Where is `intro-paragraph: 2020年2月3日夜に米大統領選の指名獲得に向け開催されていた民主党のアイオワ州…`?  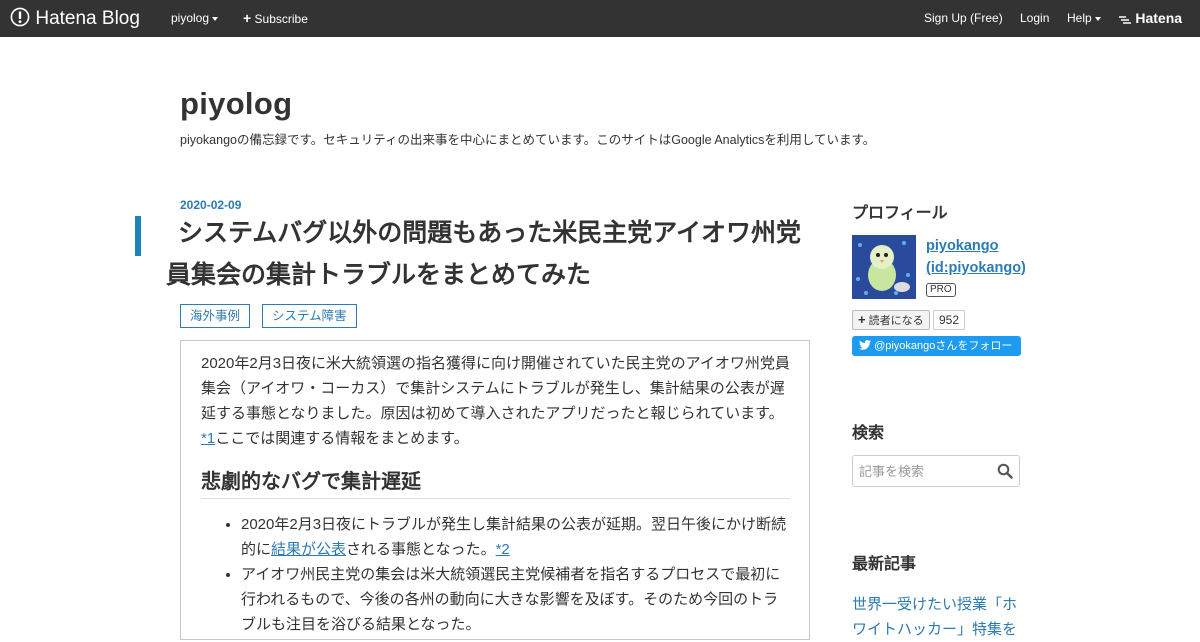
intro-paragraph: 2020年2月3日夜に米大統領選の指名獲得に向け開催されていた民主党のアイオワ州… is located at coordinates (496, 401).